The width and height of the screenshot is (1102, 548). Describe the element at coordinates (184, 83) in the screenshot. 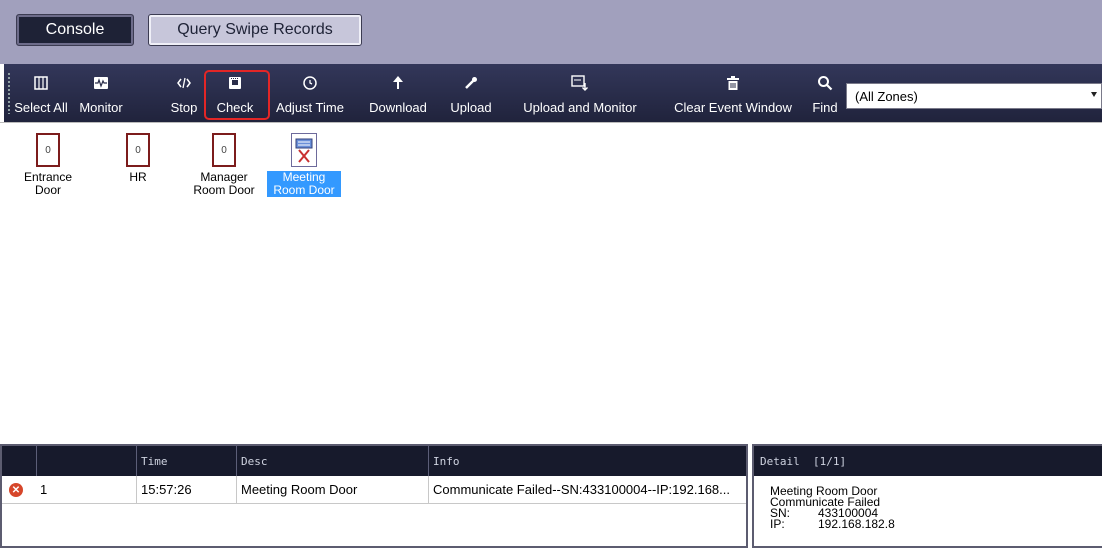

I see `stop-icon` at that location.